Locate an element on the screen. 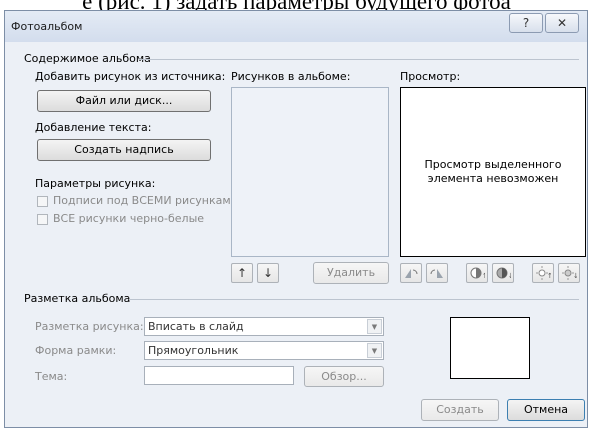  arrow-down-icon: ↓ is located at coordinates (268, 273).